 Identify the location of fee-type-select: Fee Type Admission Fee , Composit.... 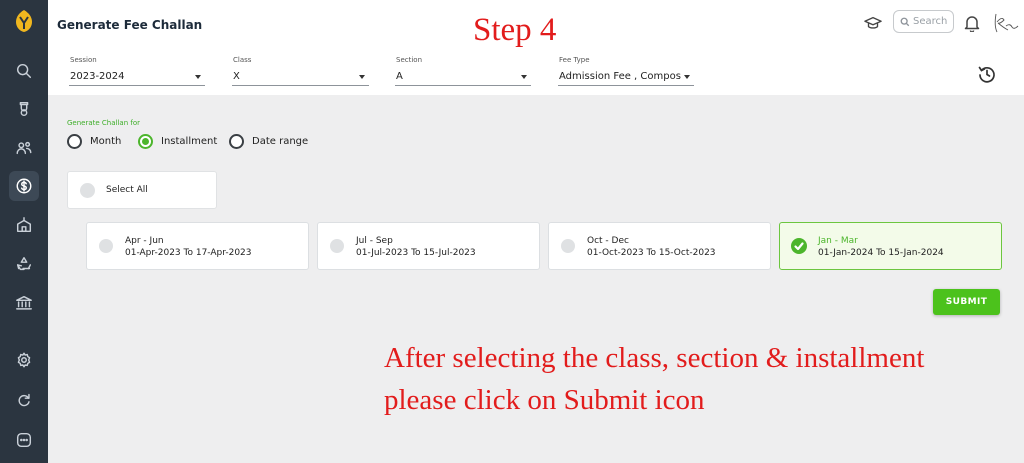
(626, 71).